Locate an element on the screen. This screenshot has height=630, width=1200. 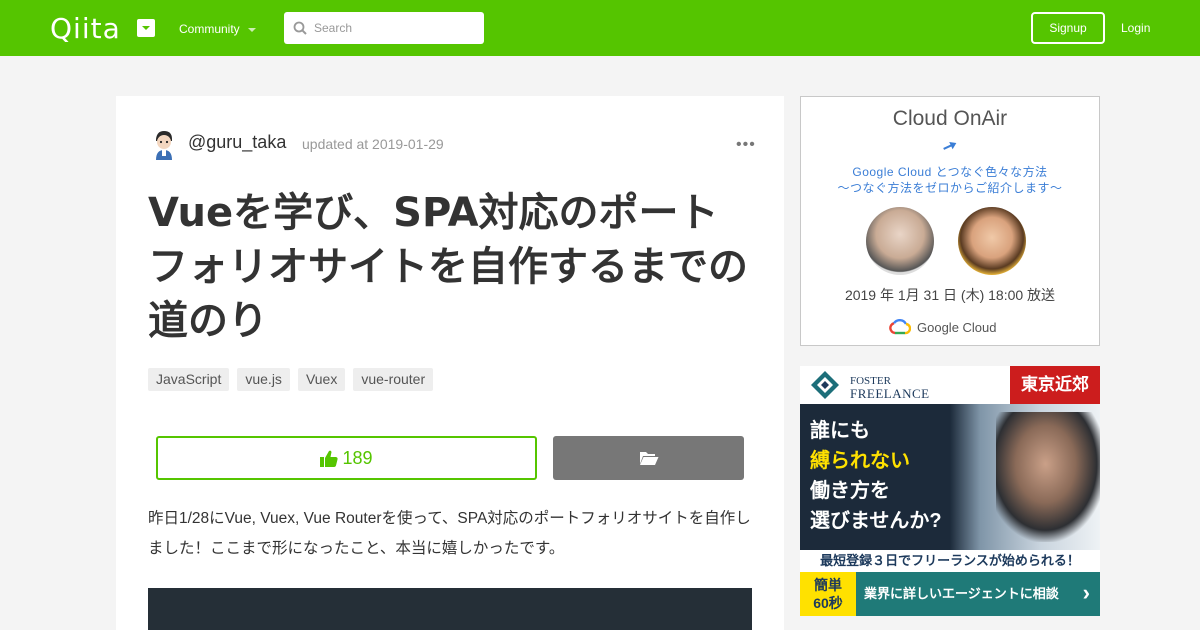
foster-logo-icon is located at coordinates (825, 385).